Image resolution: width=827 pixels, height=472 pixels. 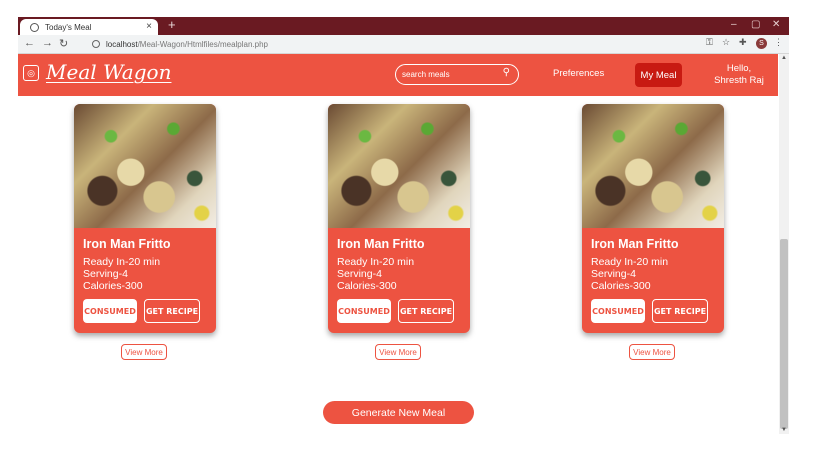 What do you see at coordinates (761, 43) in the screenshot?
I see `profile-avatar: S` at bounding box center [761, 43].